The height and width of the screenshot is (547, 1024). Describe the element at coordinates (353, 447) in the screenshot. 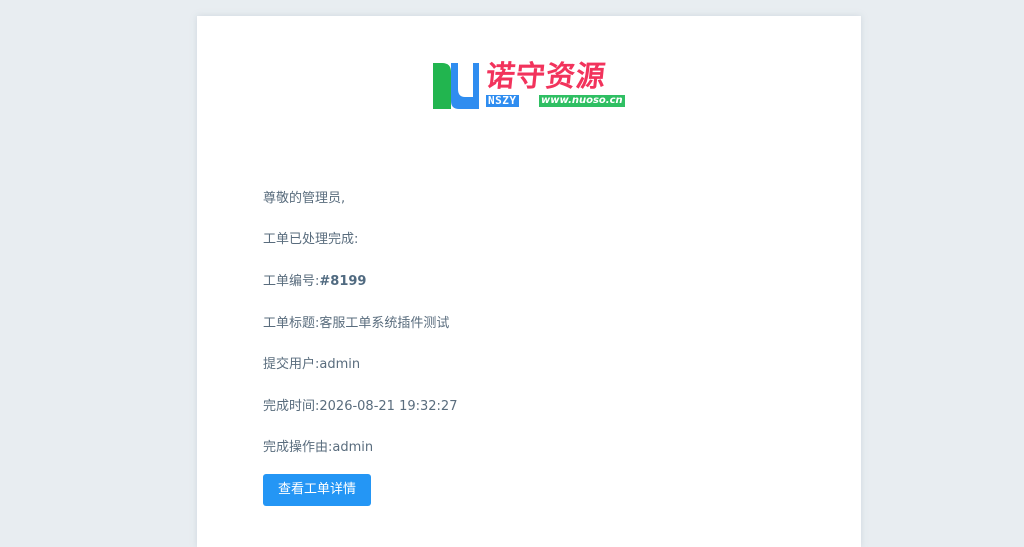

I see `completed-by-value: admin` at that location.